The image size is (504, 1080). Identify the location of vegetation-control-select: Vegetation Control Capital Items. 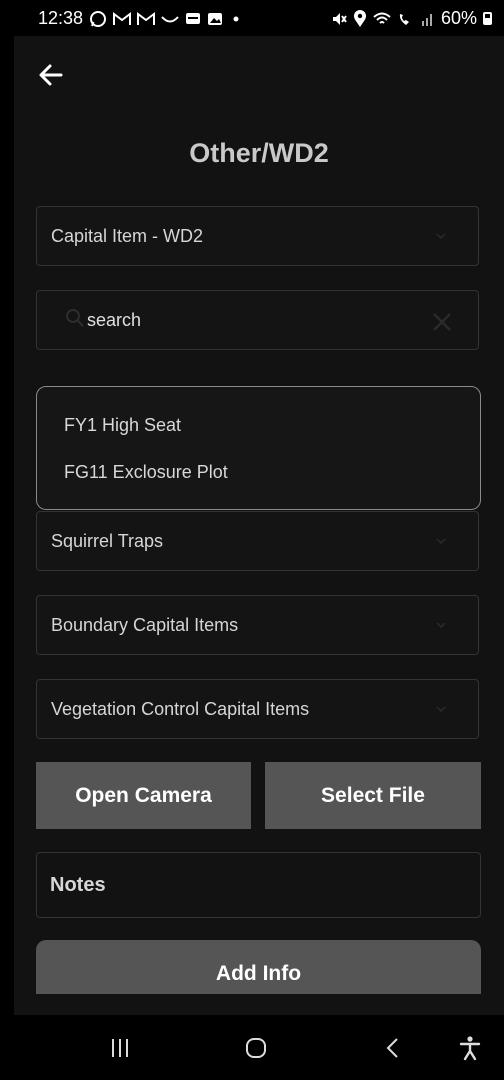
(257, 709).